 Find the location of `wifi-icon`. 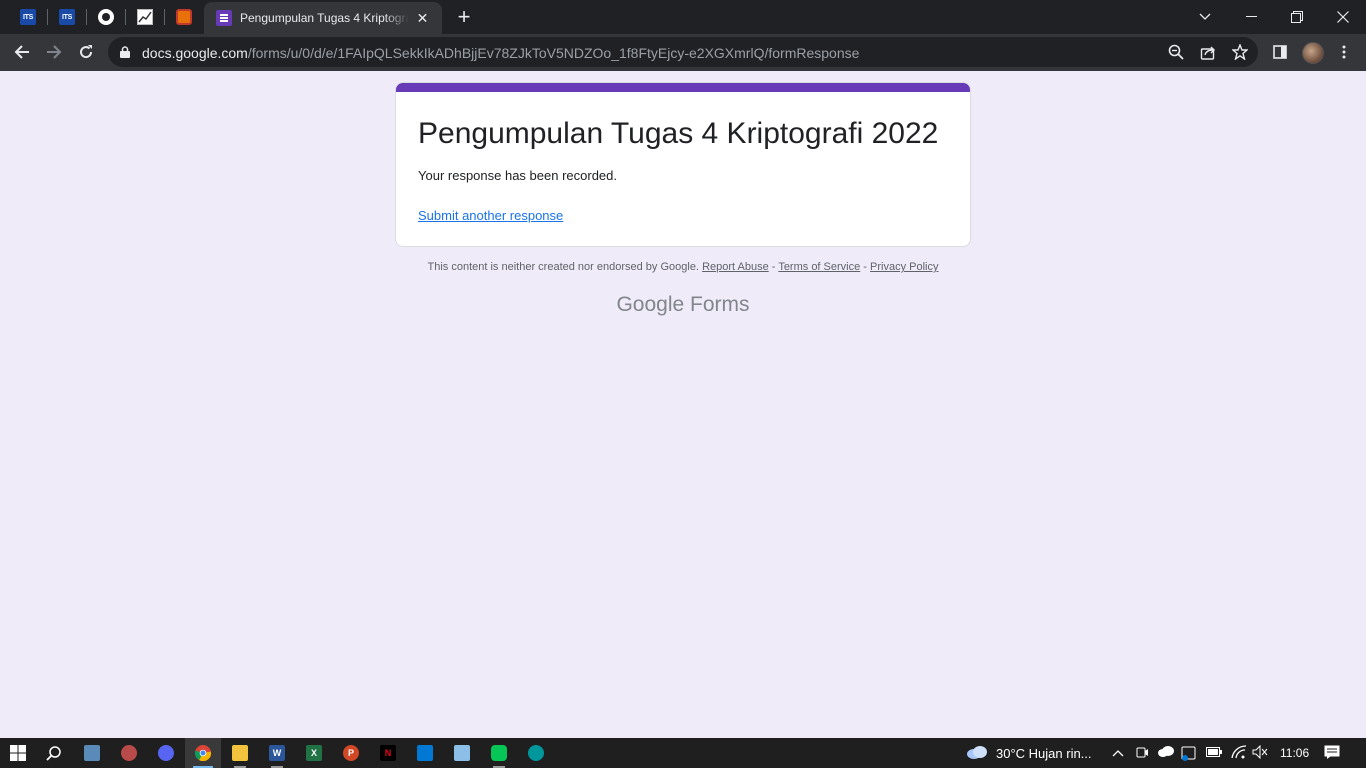

wifi-icon is located at coordinates (1239, 753).